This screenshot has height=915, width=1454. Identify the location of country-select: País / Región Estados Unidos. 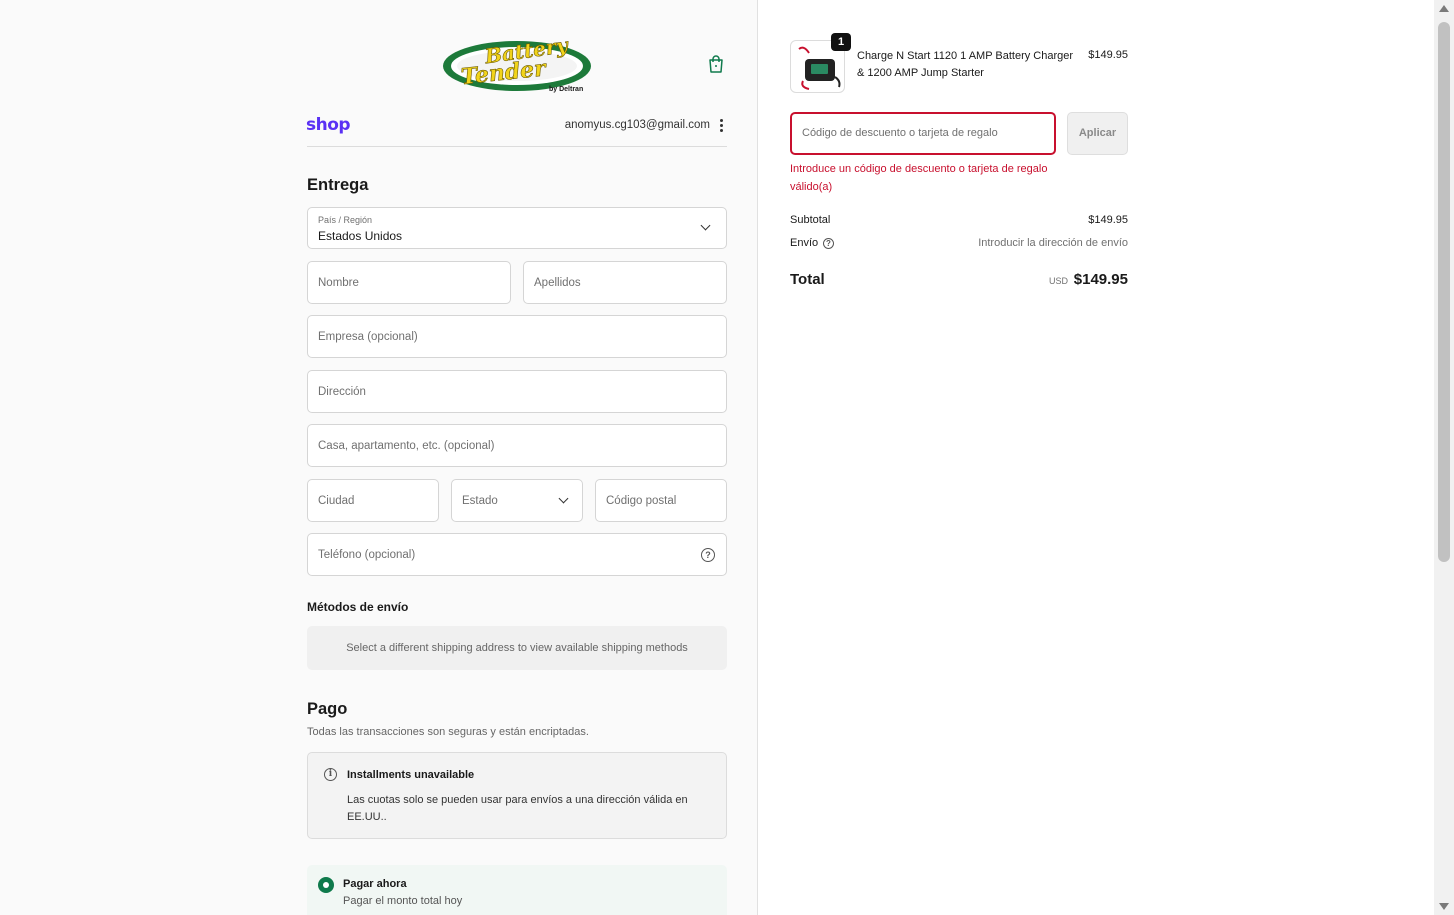
(517, 228).